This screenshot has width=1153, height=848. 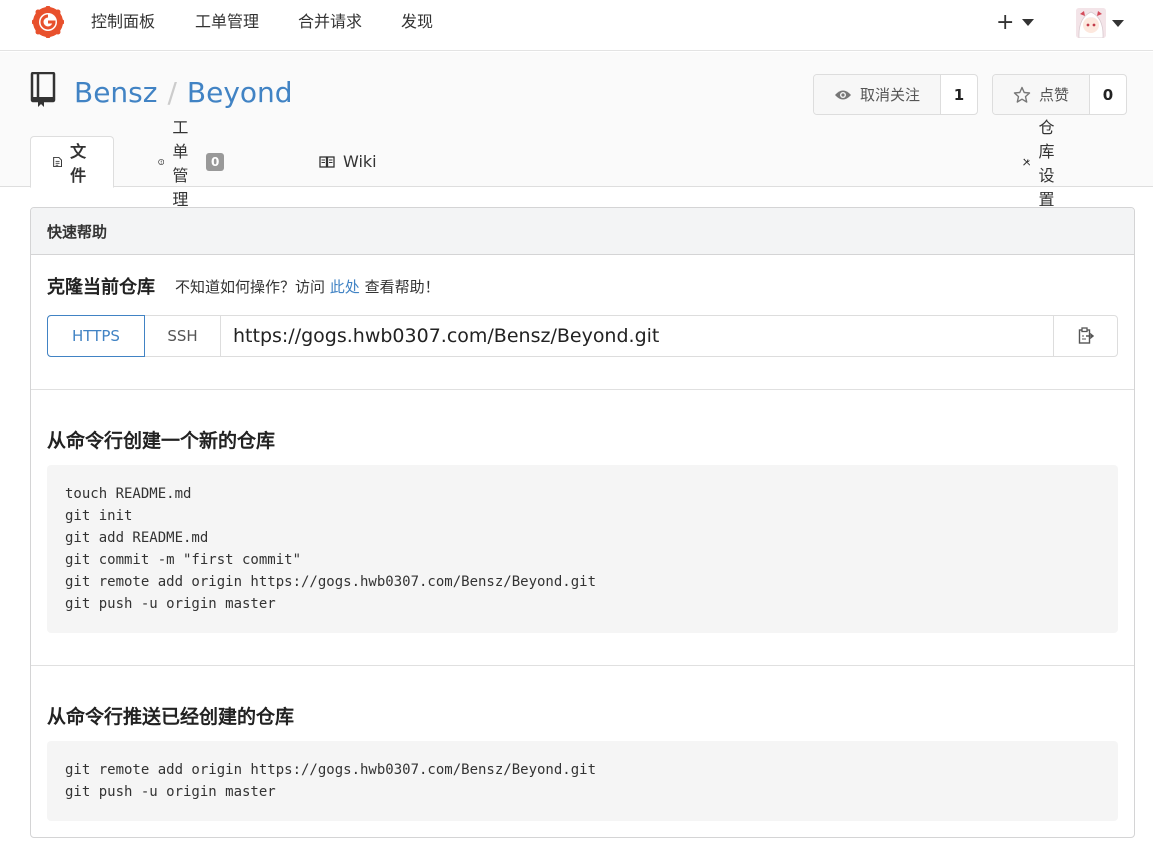 I want to click on nav-dashboard: 控制面板, so click(x=123, y=22).